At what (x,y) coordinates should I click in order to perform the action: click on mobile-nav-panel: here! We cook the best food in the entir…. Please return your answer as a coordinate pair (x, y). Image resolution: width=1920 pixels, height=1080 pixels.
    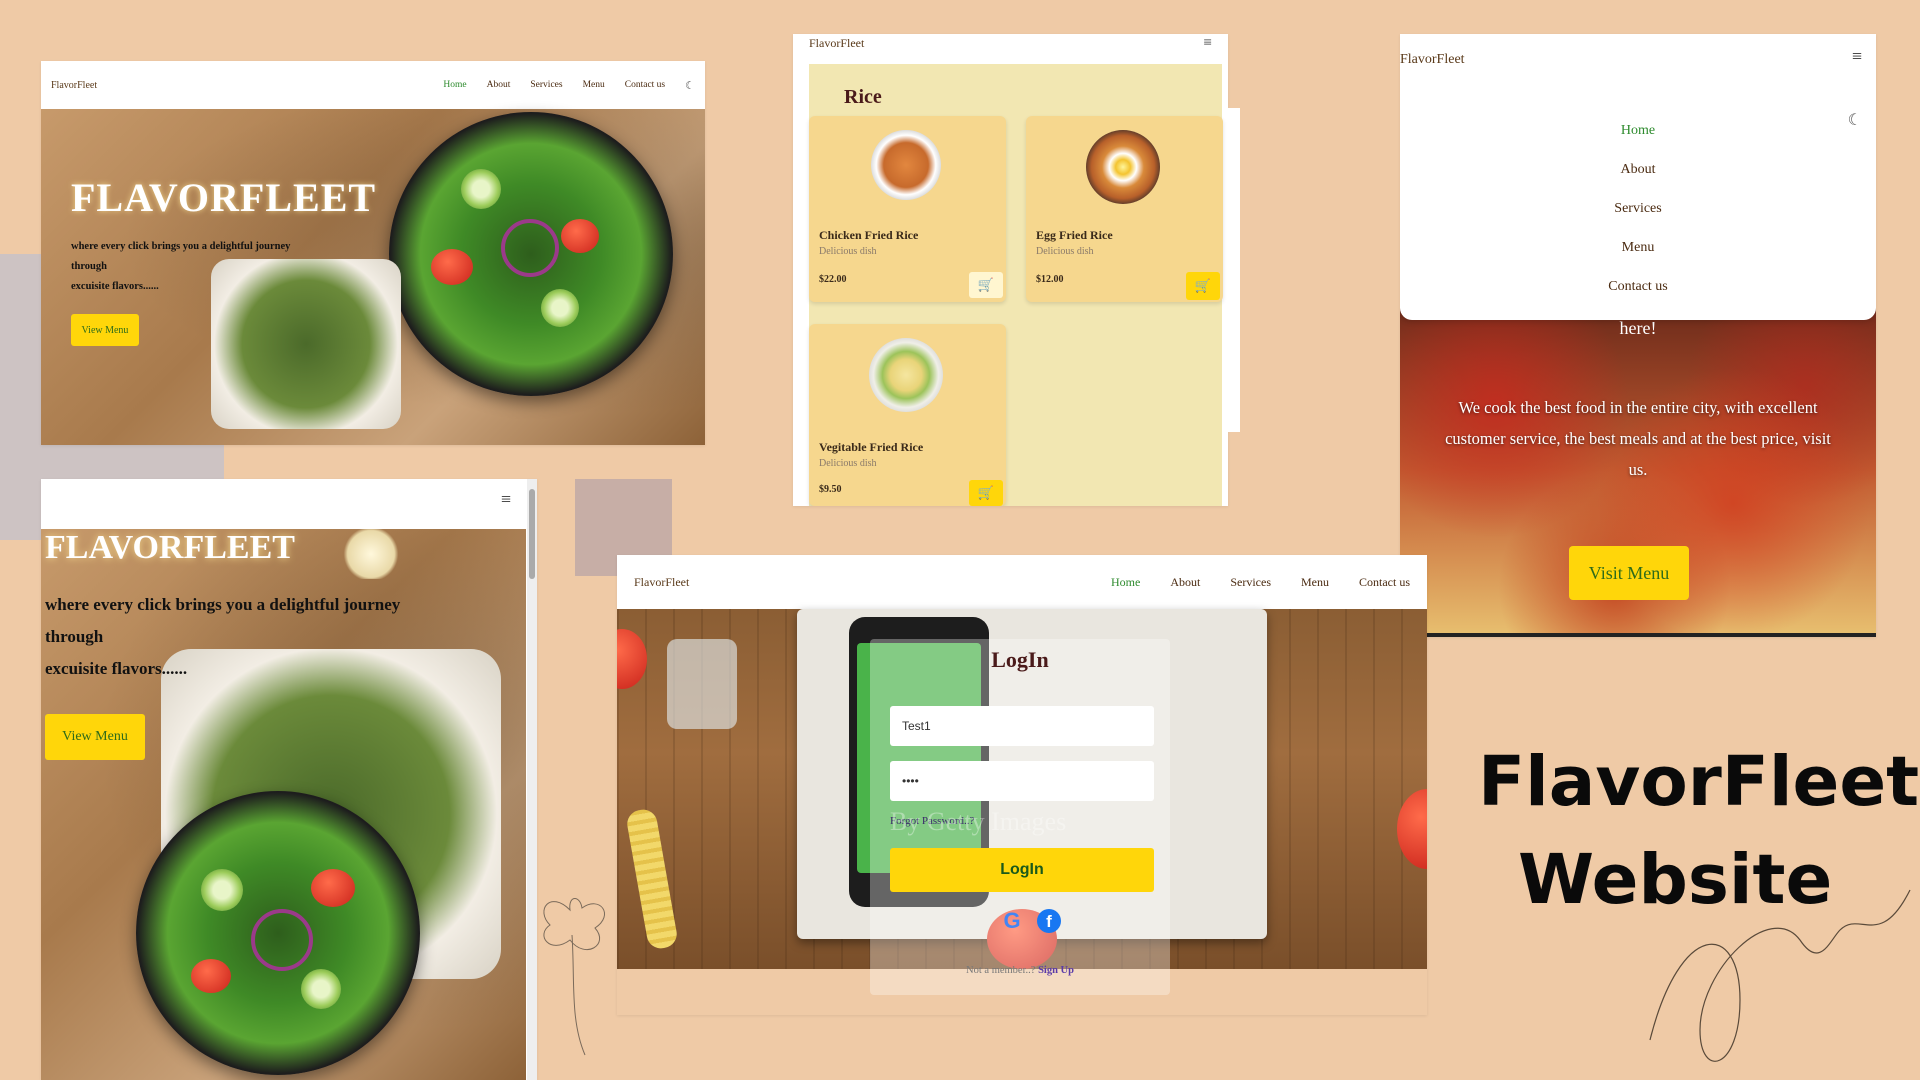
    Looking at the image, I should click on (1638, 335).